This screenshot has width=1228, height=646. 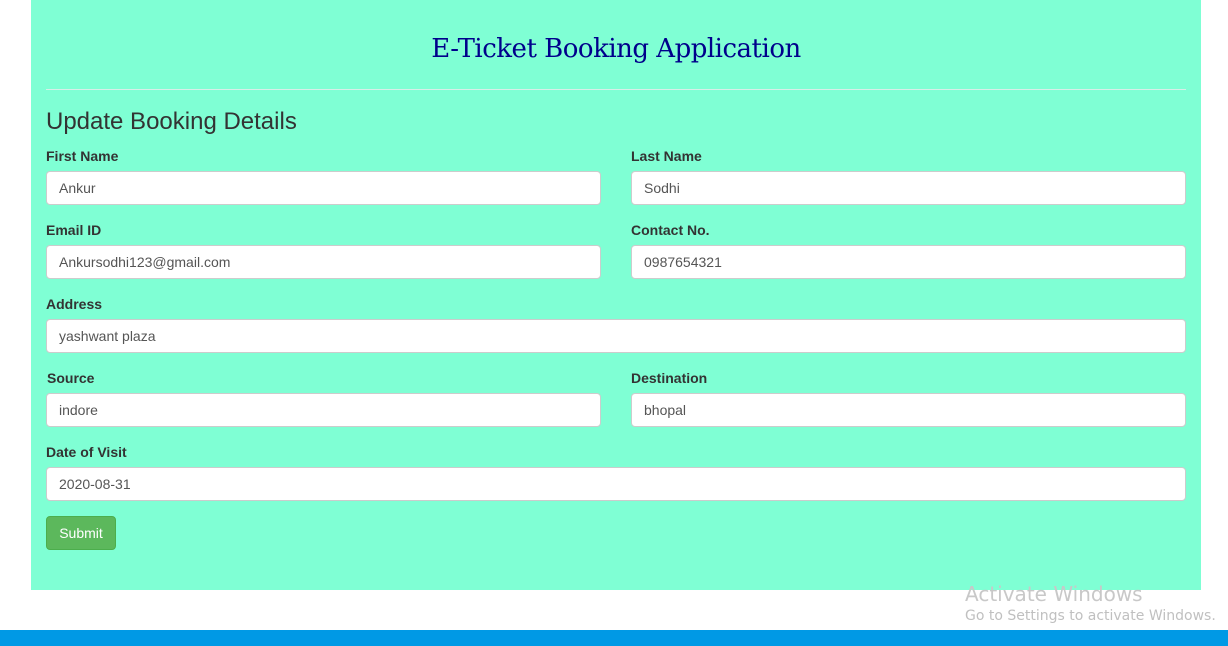 I want to click on first-name-input, so click(x=323, y=188).